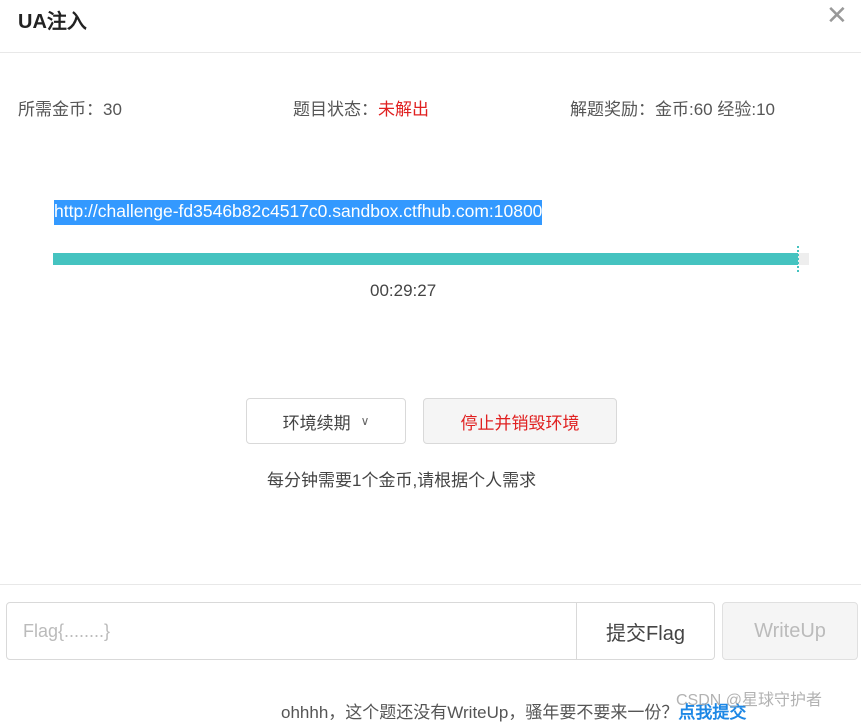  I want to click on chevron-down-icon: ∨, so click(365, 421).